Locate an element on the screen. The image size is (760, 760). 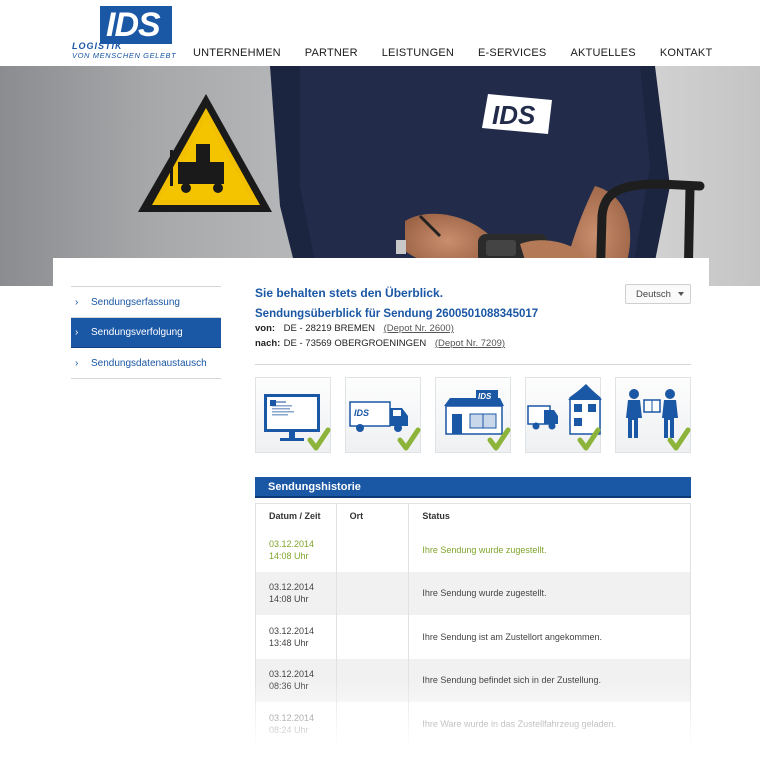
row-time: 08:36 Uhr is located at coordinates (289, 686).